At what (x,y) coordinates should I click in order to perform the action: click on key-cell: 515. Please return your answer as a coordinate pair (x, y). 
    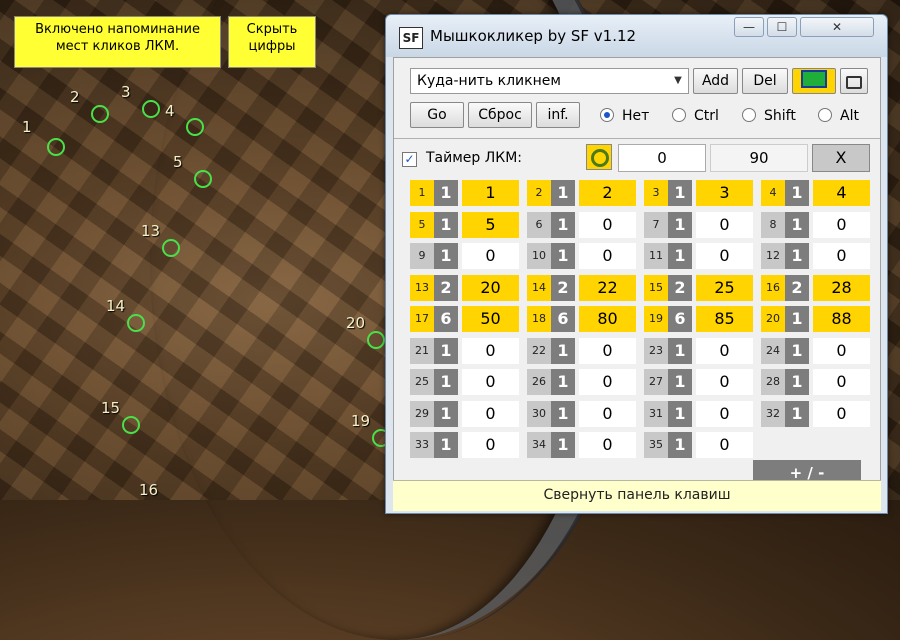
    Looking at the image, I should click on (464, 224).